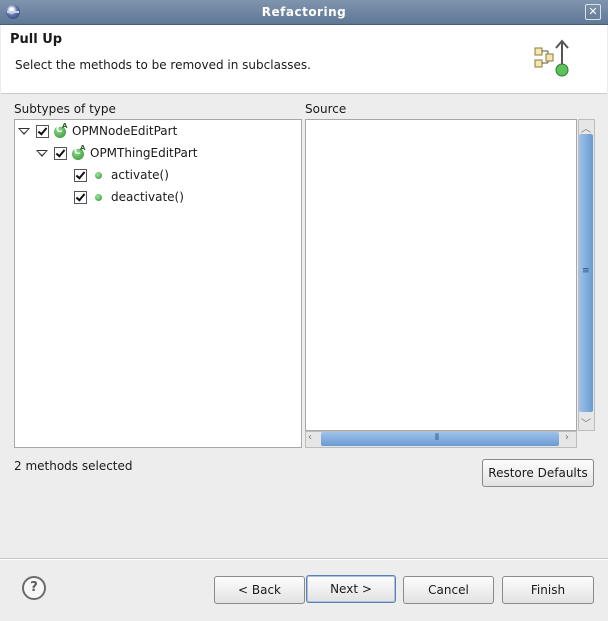  Describe the element at coordinates (80, 175) in the screenshot. I see `checkbox-activate` at that location.